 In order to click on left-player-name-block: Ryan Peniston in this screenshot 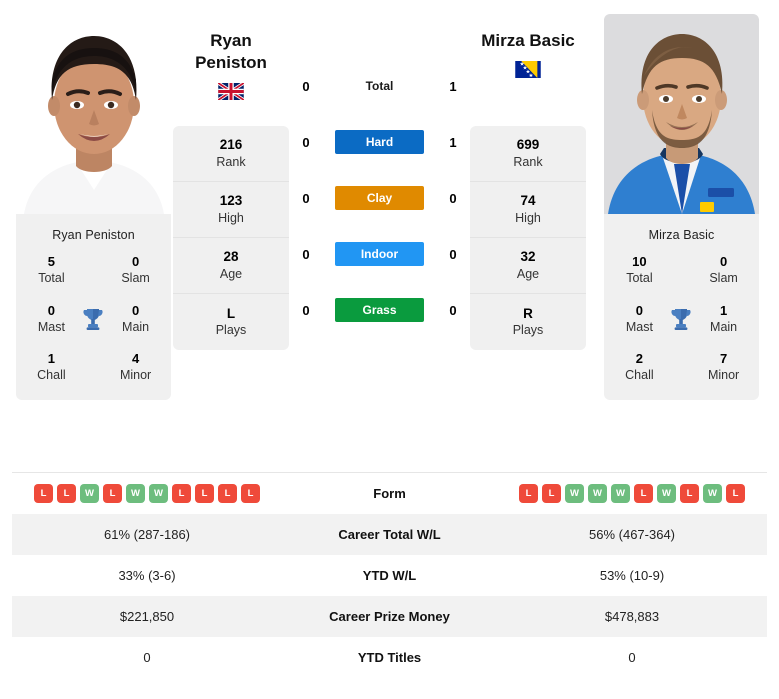, I will do `click(231, 63)`.